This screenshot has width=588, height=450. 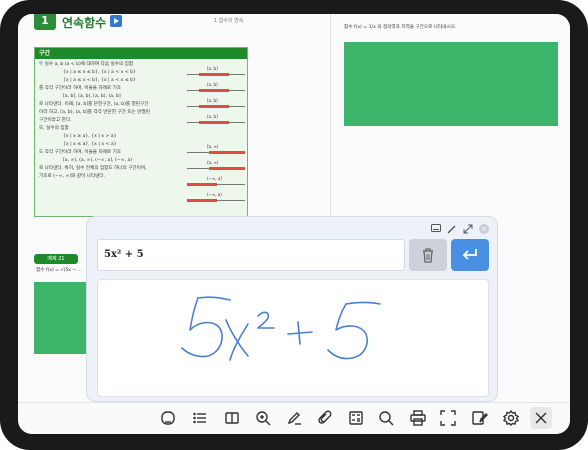 What do you see at coordinates (72, 176) in the screenshot?
I see `text-line: 기호로 (−∞, ∞)와 같이 나타낸다.` at bounding box center [72, 176].